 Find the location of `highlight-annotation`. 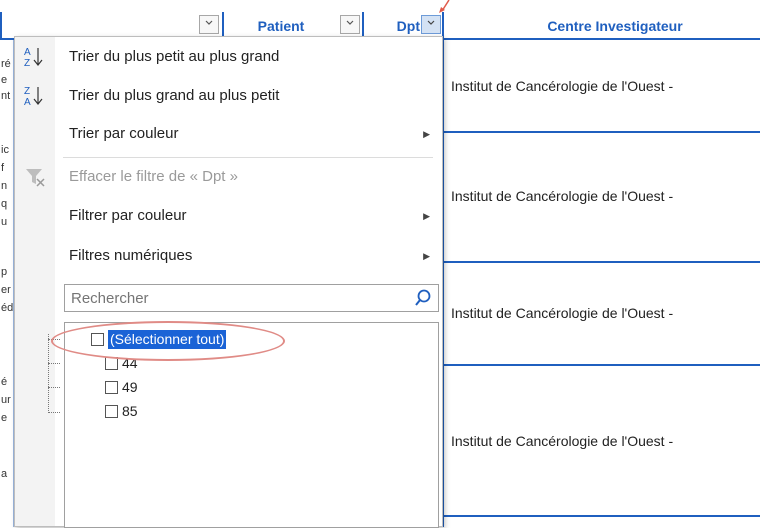

highlight-annotation is located at coordinates (168, 341).